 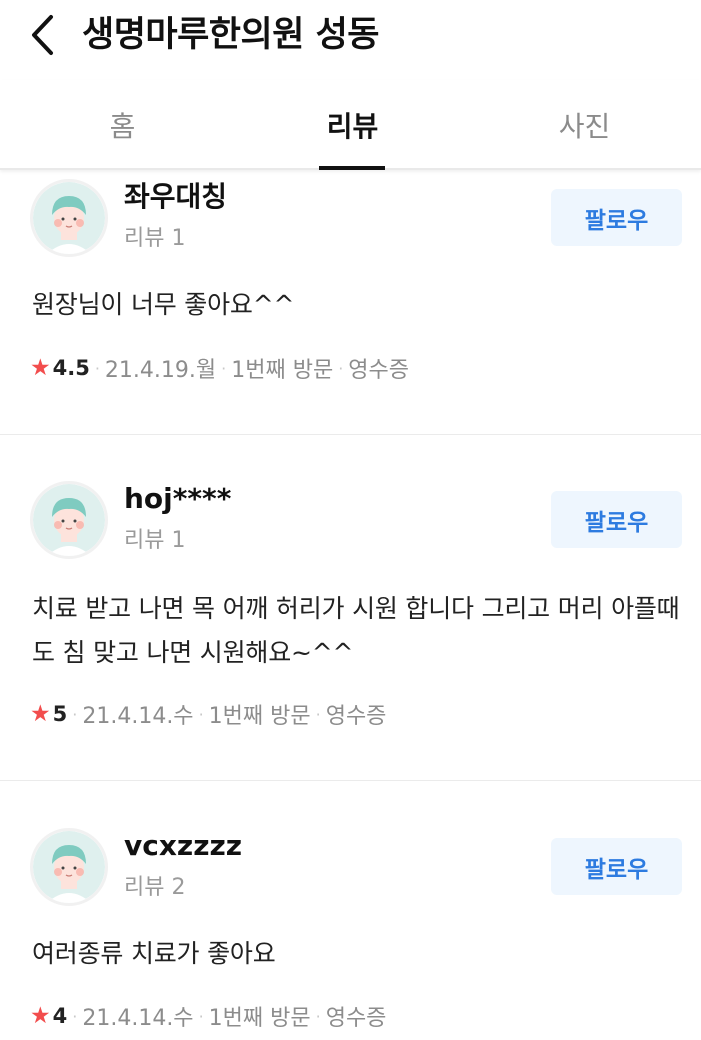 I want to click on chevron-left-icon, so click(x=42, y=35).